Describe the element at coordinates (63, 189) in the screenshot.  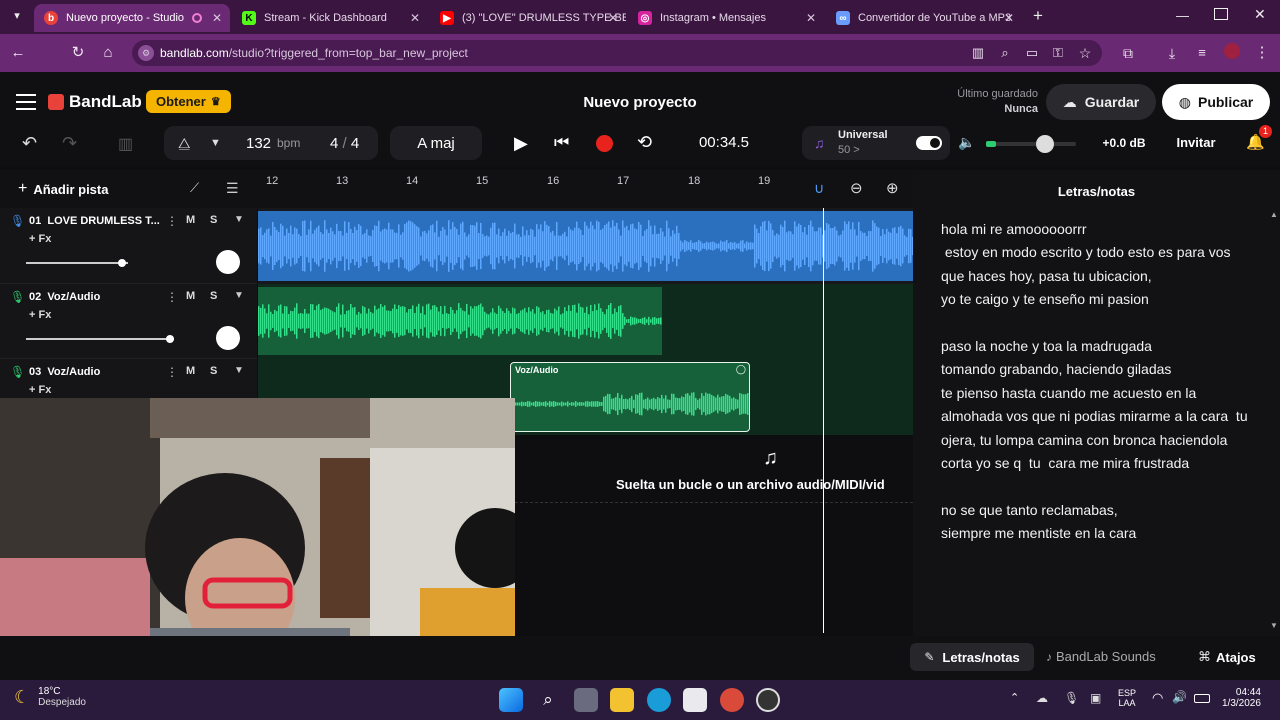
I see `add-track-button: + Añadir pista` at that location.